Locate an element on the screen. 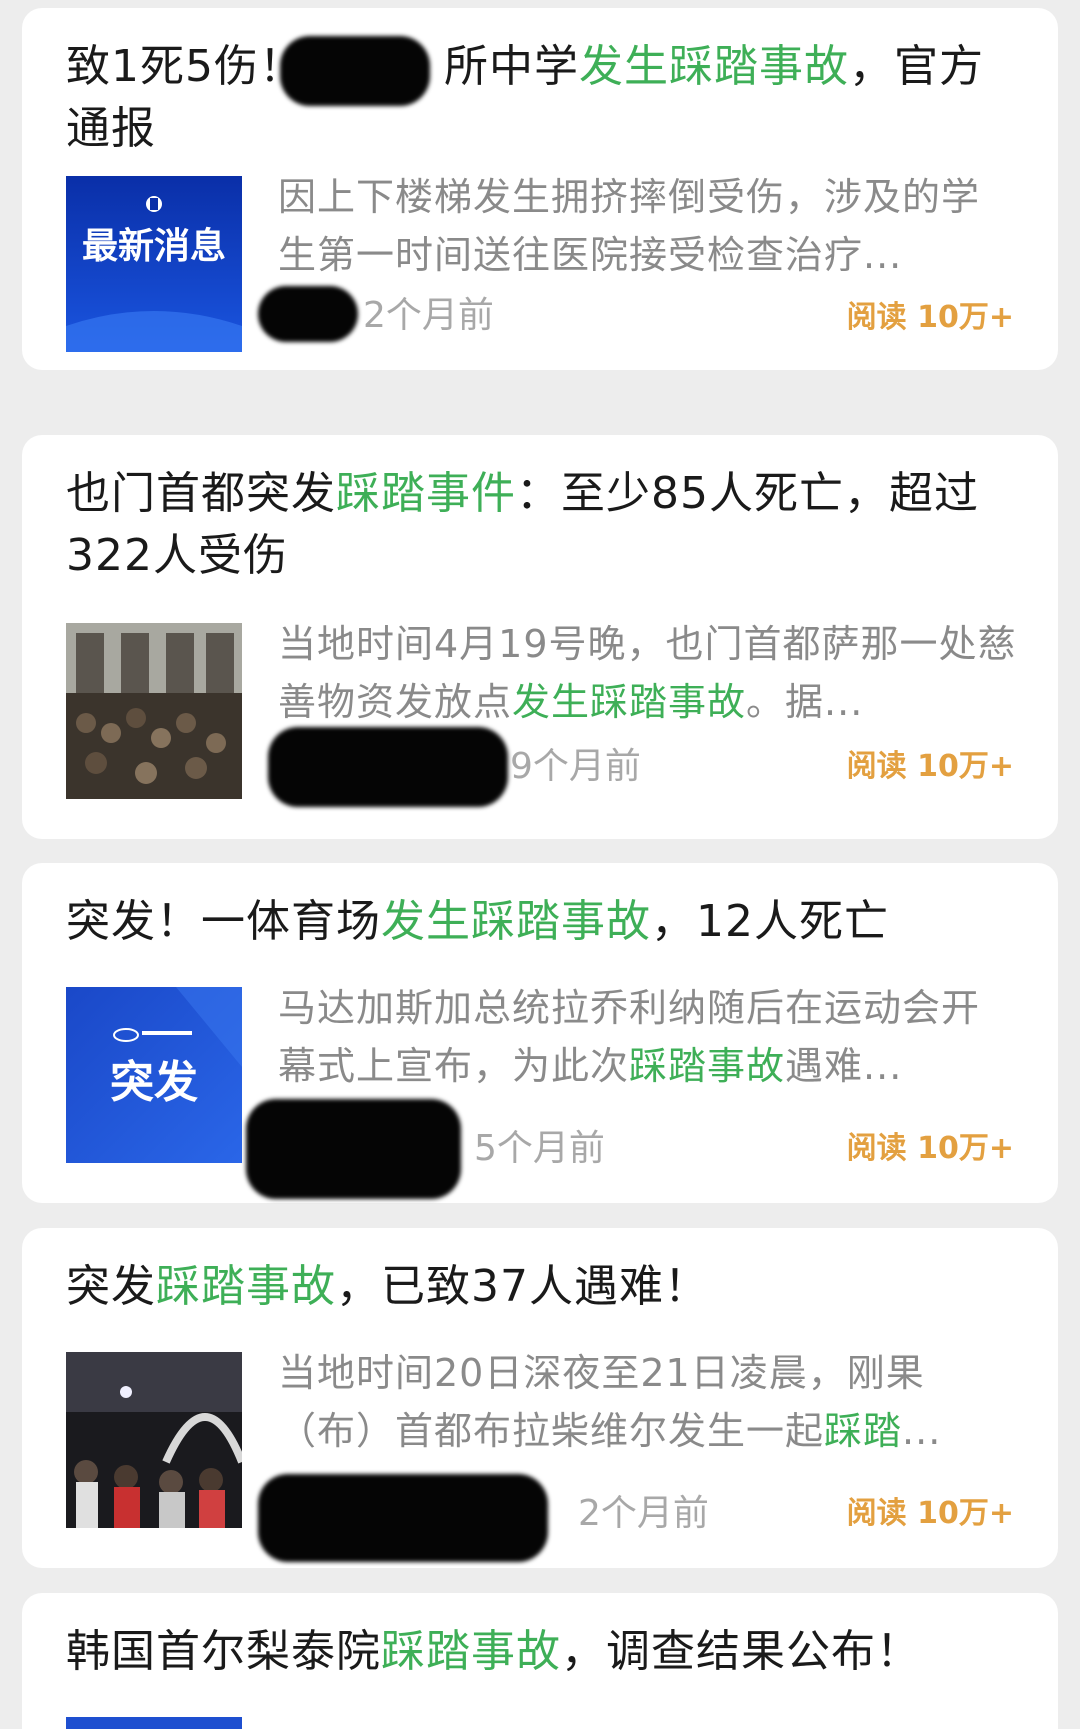  article-meta: 5个月前 is located at coordinates (562, 1149).